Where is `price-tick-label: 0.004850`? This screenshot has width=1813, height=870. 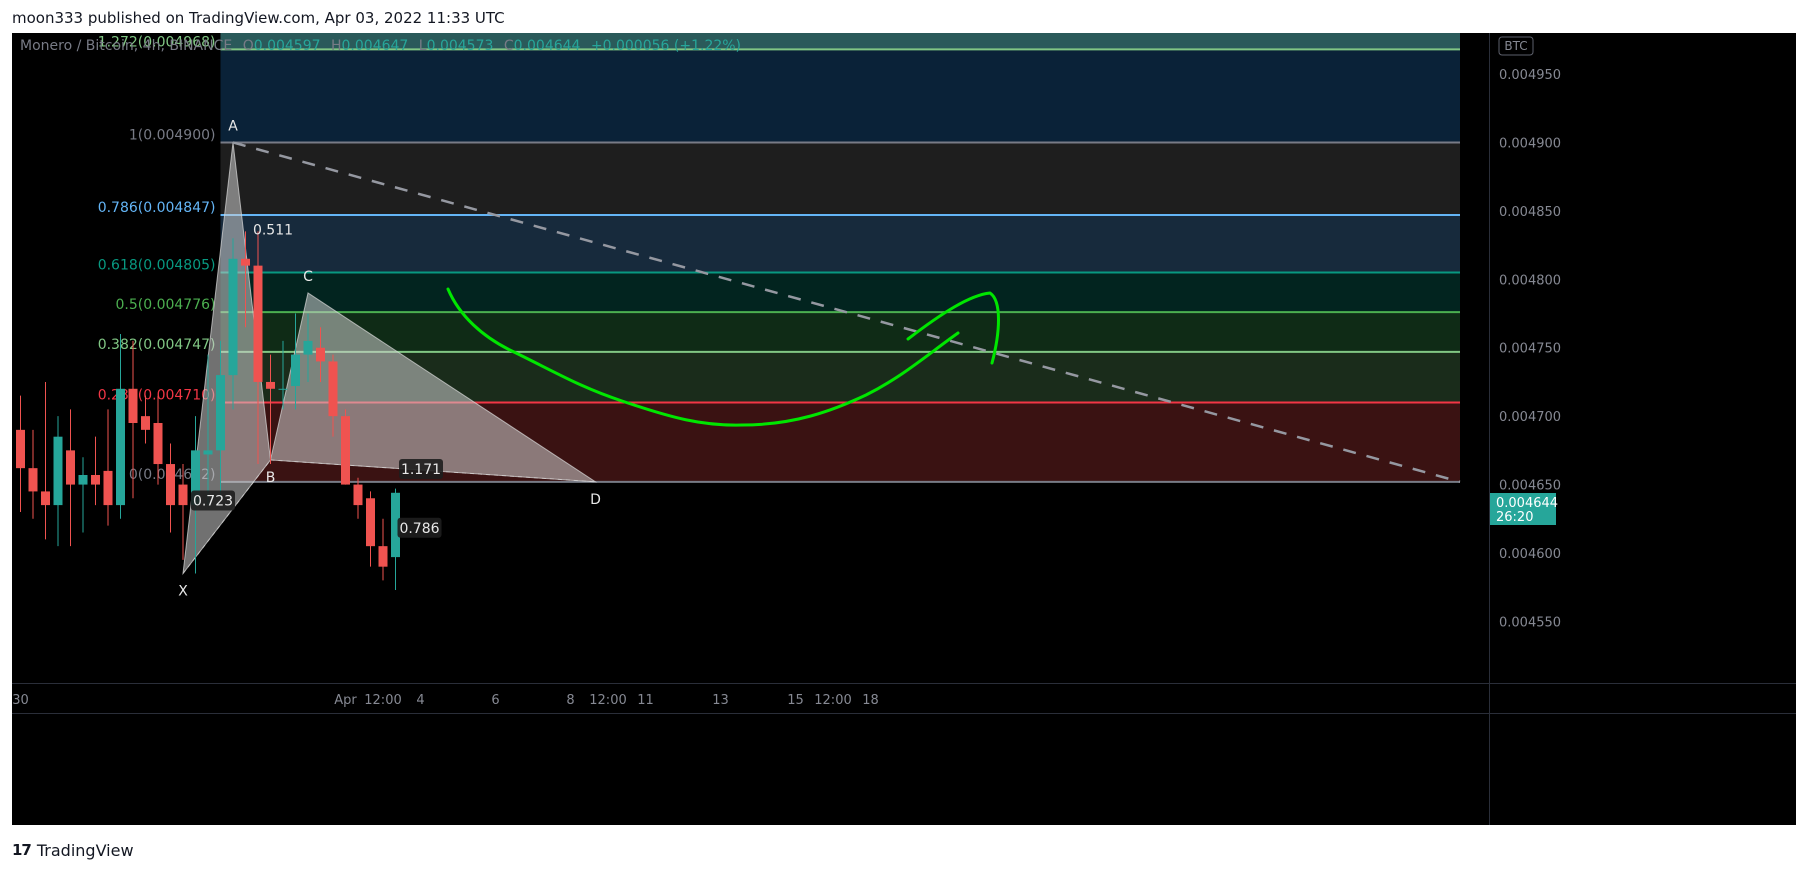 price-tick-label: 0.004850 is located at coordinates (1530, 212).